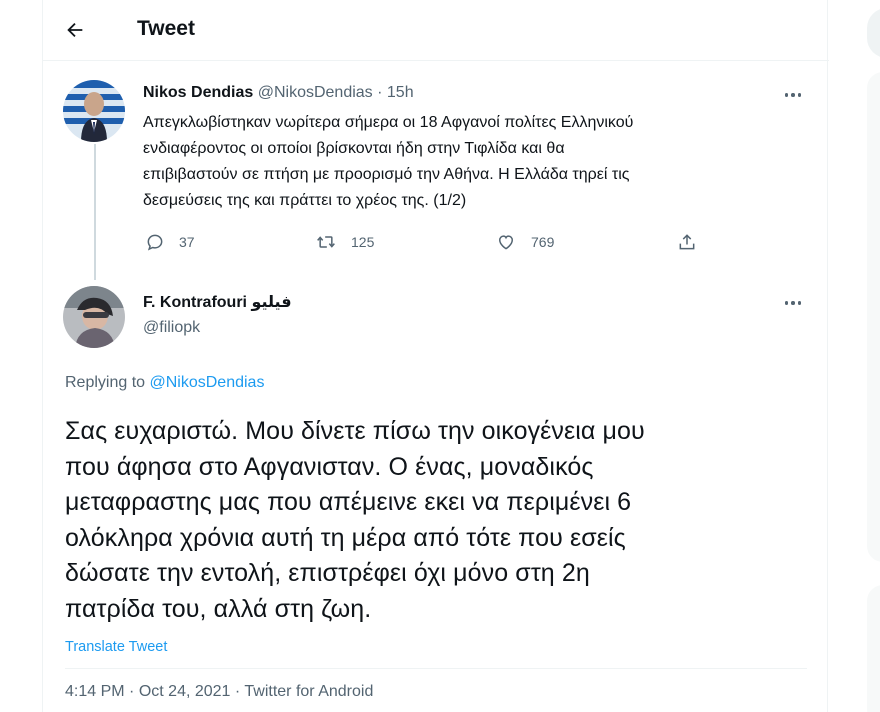 Image resolution: width=880 pixels, height=712 pixels. What do you see at coordinates (315, 92) in the screenshot?
I see `author-handle: @NikosDendias` at bounding box center [315, 92].